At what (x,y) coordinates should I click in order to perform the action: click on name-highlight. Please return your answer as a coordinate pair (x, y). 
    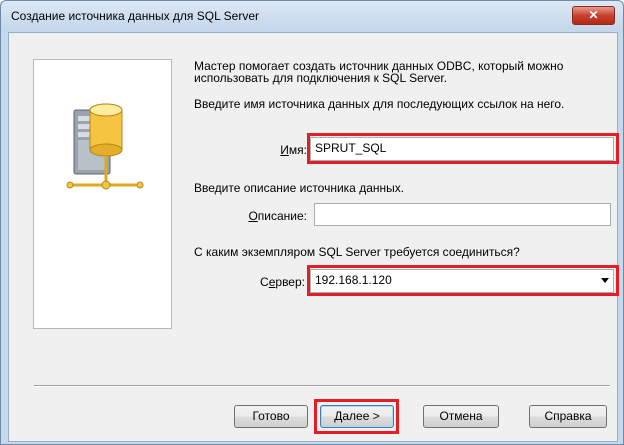
    Looking at the image, I should click on (463, 148).